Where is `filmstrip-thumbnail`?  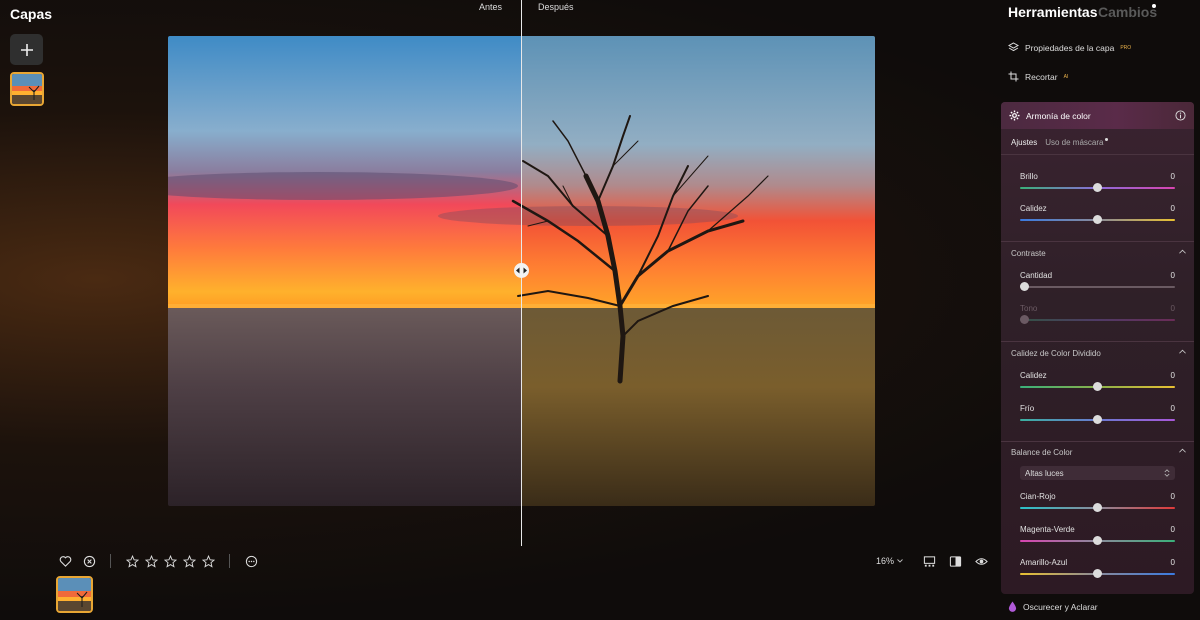 filmstrip-thumbnail is located at coordinates (74, 594).